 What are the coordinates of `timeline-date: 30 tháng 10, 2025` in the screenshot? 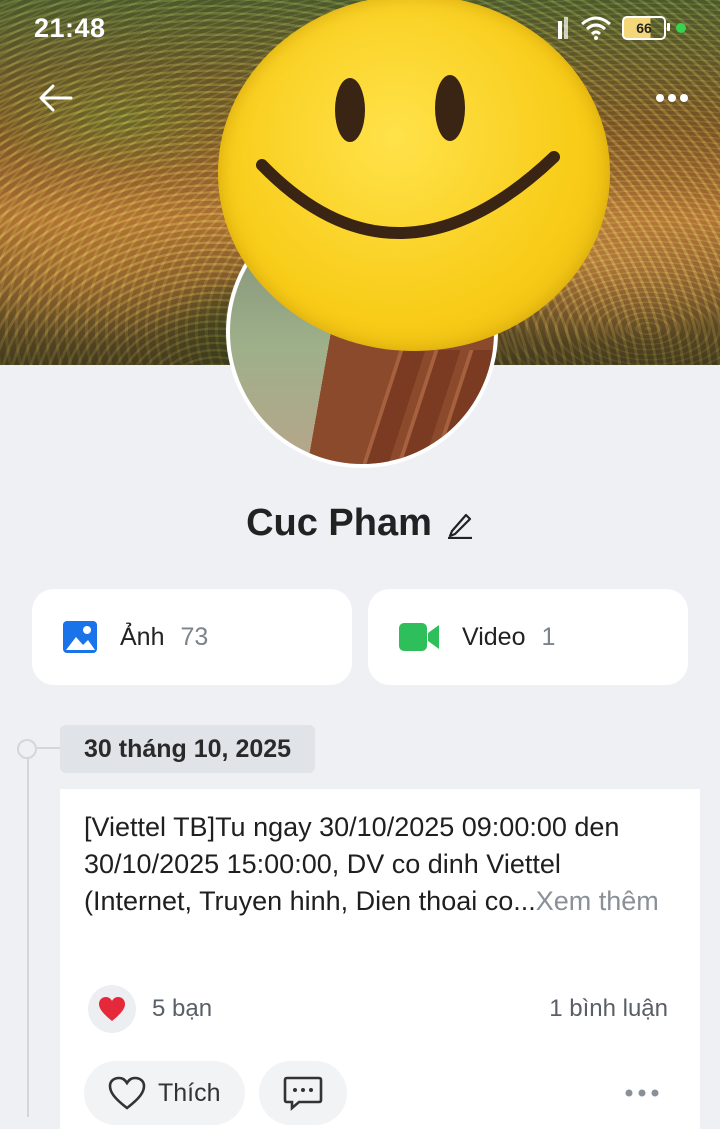 It's located at (188, 749).